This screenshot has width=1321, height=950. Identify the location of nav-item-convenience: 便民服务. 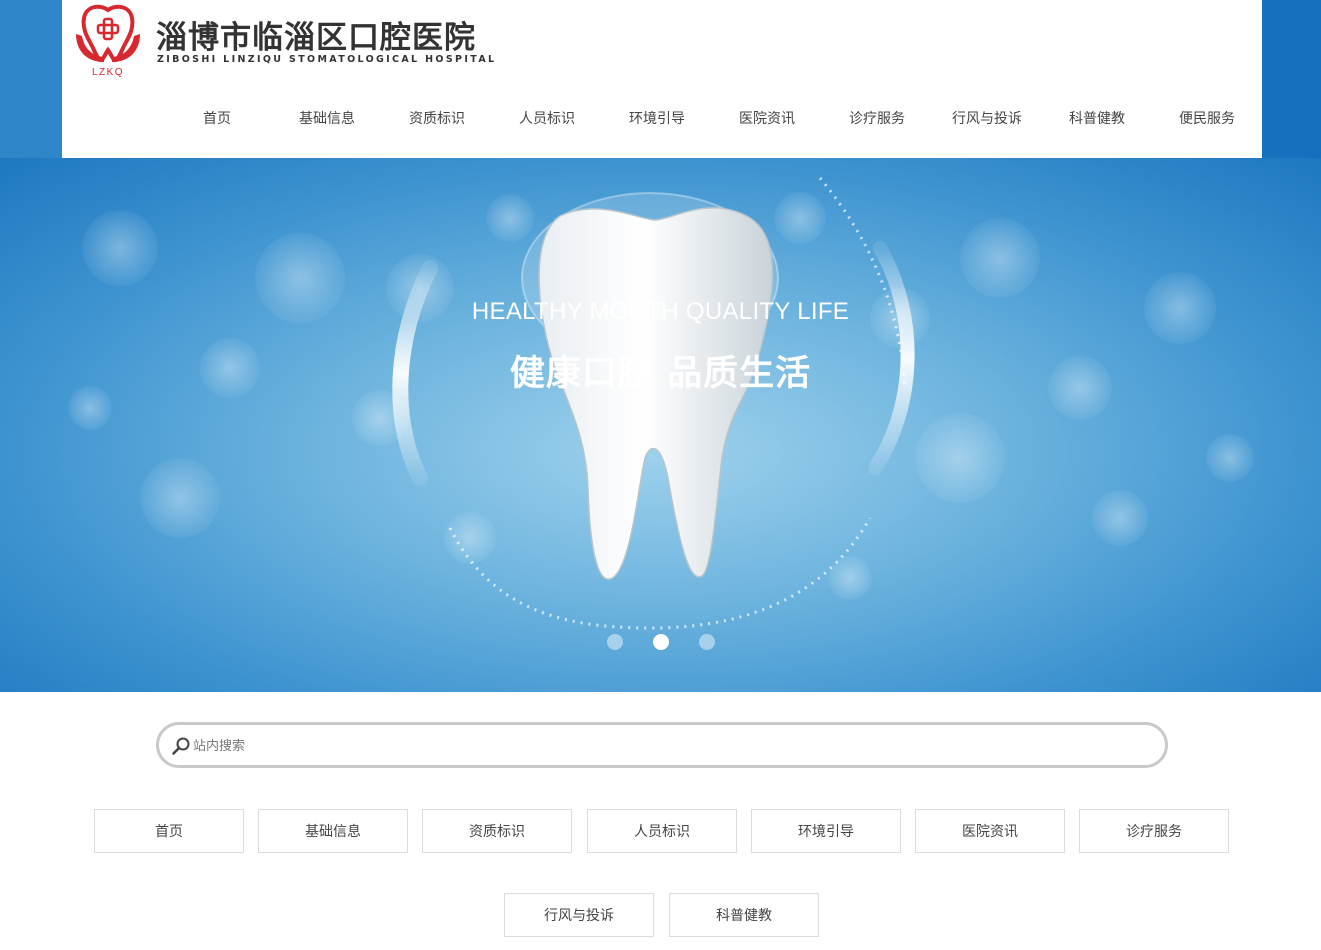
(1207, 118).